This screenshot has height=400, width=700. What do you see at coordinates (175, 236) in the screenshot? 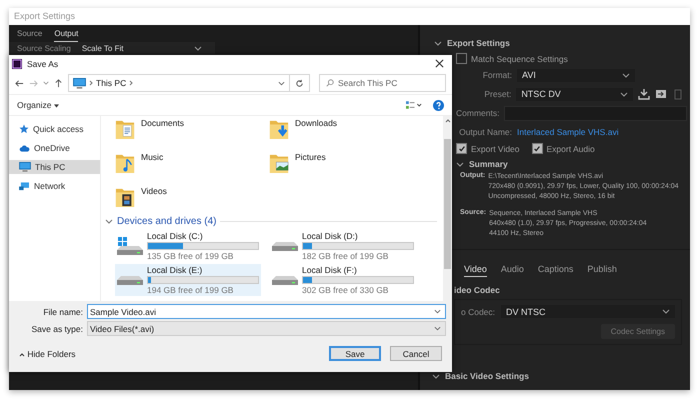
I see `drive-name: Local Disk (C:)` at bounding box center [175, 236].